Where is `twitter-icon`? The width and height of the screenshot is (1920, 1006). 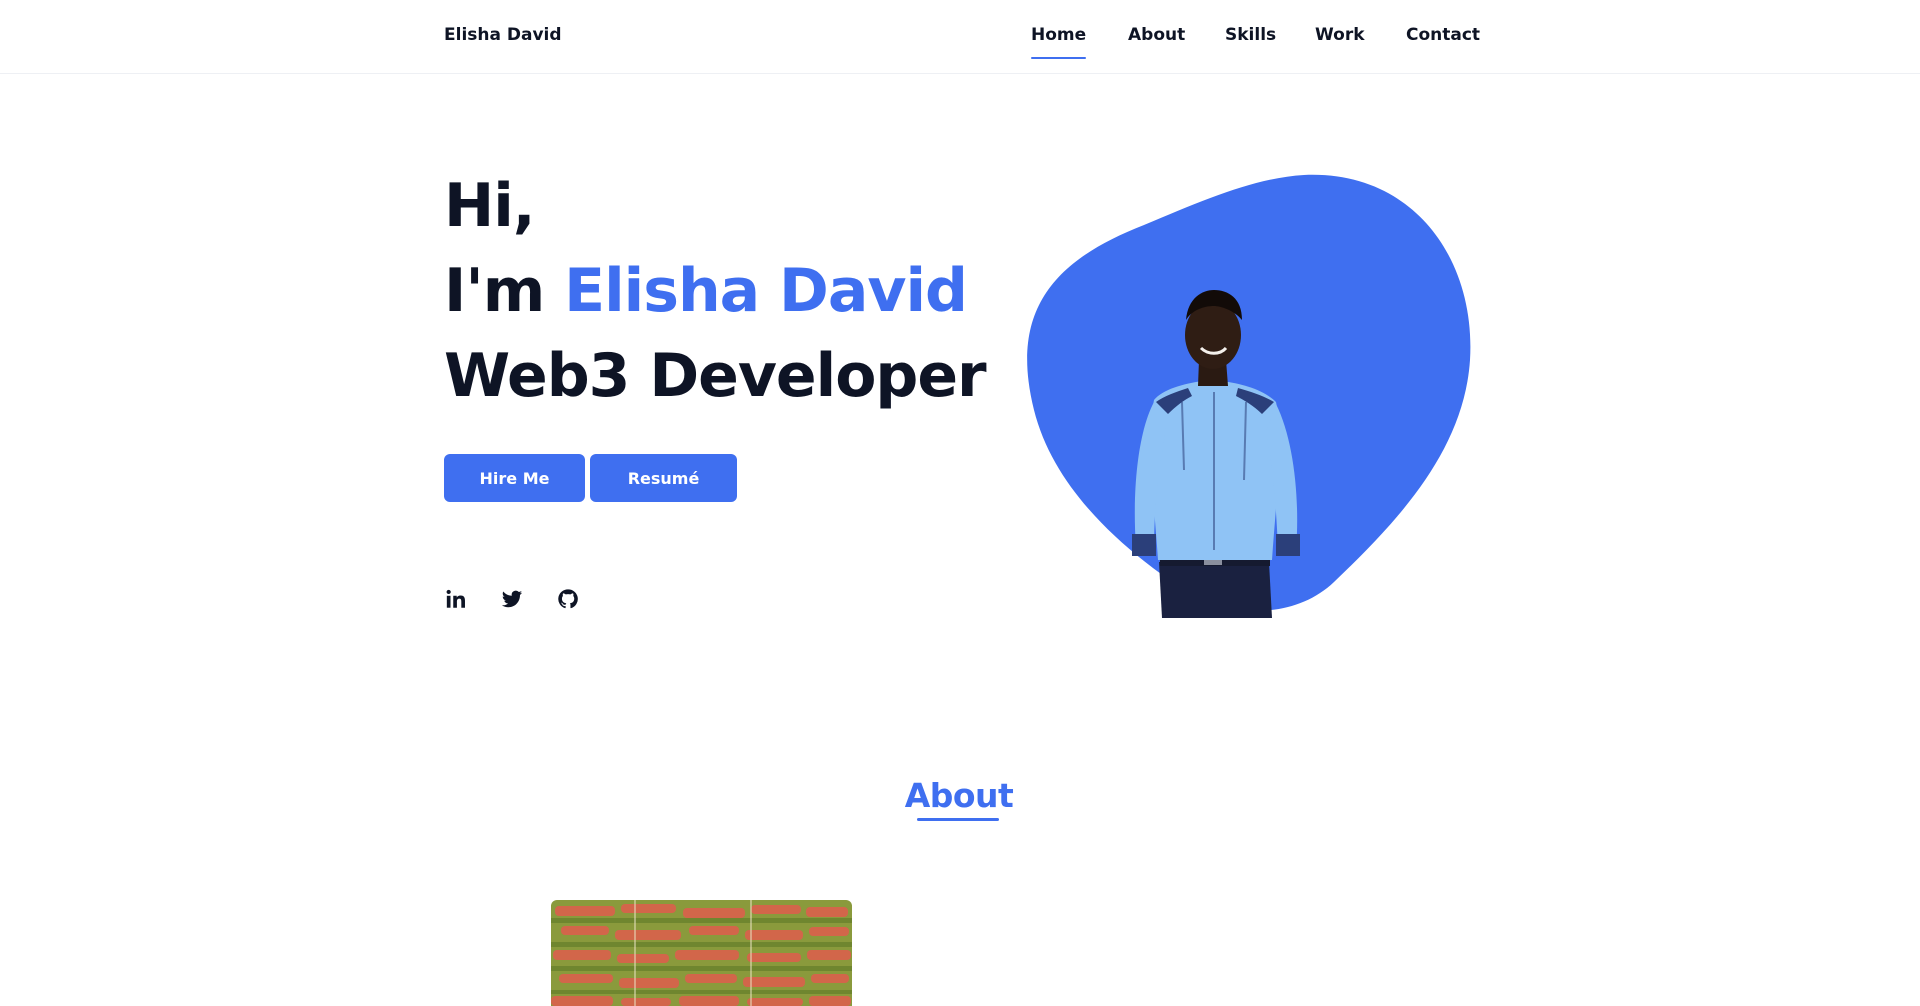 twitter-icon is located at coordinates (512, 599).